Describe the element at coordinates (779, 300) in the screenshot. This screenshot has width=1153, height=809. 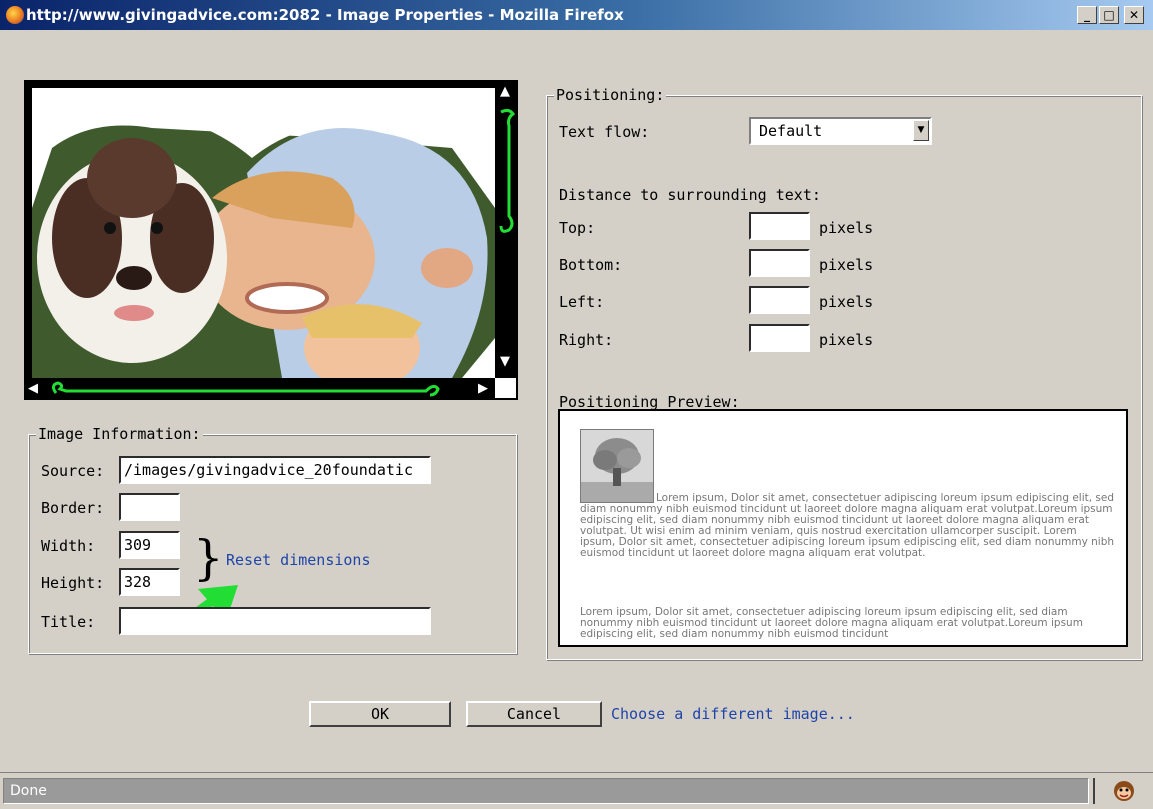
I see `left-distance-input` at that location.